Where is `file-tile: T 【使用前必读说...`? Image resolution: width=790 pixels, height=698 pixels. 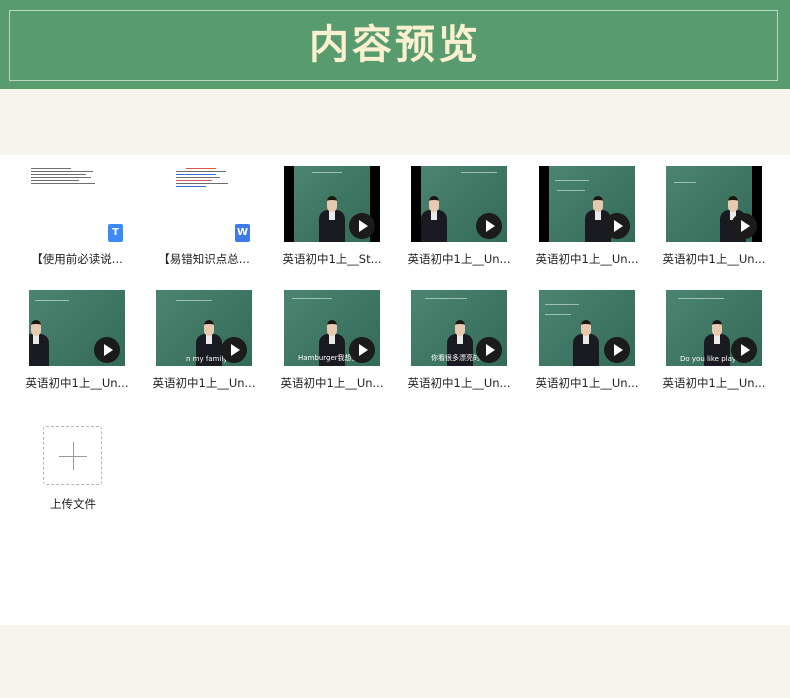
file-tile: T 【使用前必读说... is located at coordinates (77, 216).